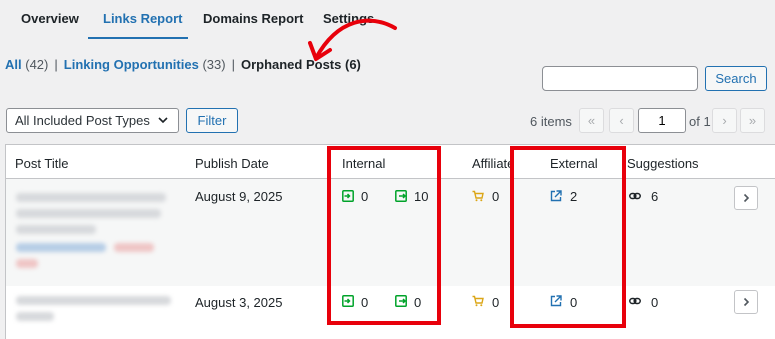  What do you see at coordinates (621, 120) in the screenshot?
I see `prev-page-button: ‹` at bounding box center [621, 120].